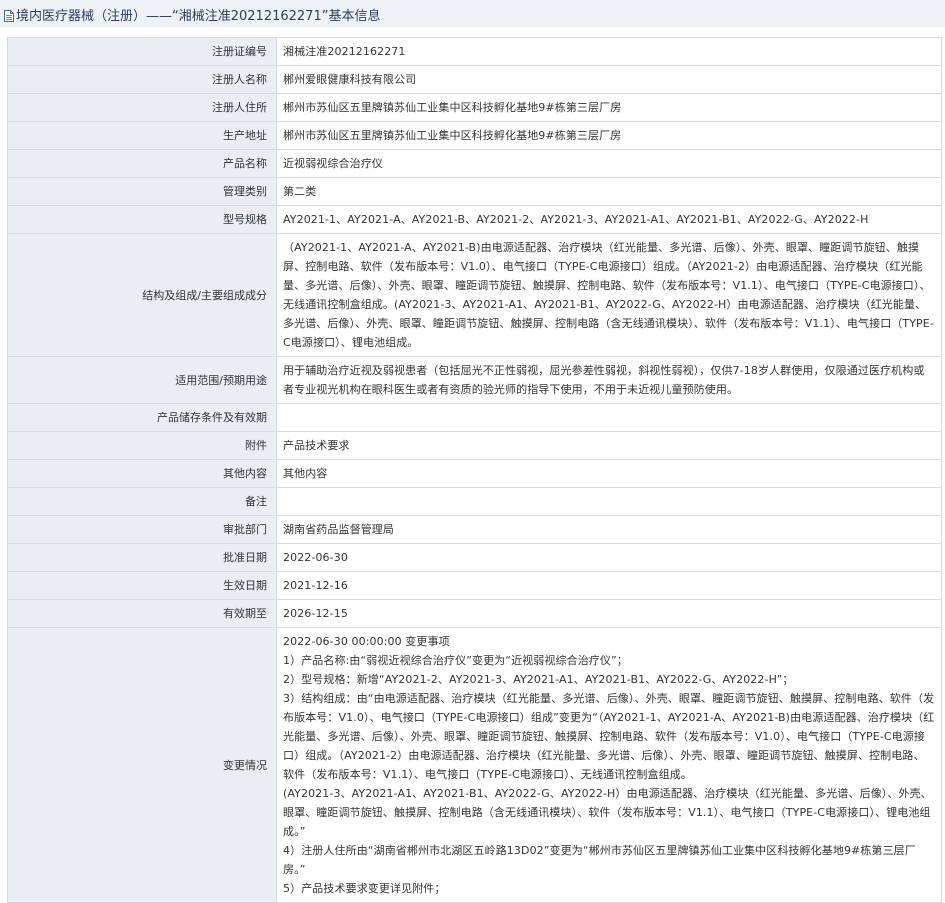  Describe the element at coordinates (198, 16) in the screenshot. I see `page-title: 境内医疗器械（注册）——“湘械注准20212162271”基本信息` at that location.